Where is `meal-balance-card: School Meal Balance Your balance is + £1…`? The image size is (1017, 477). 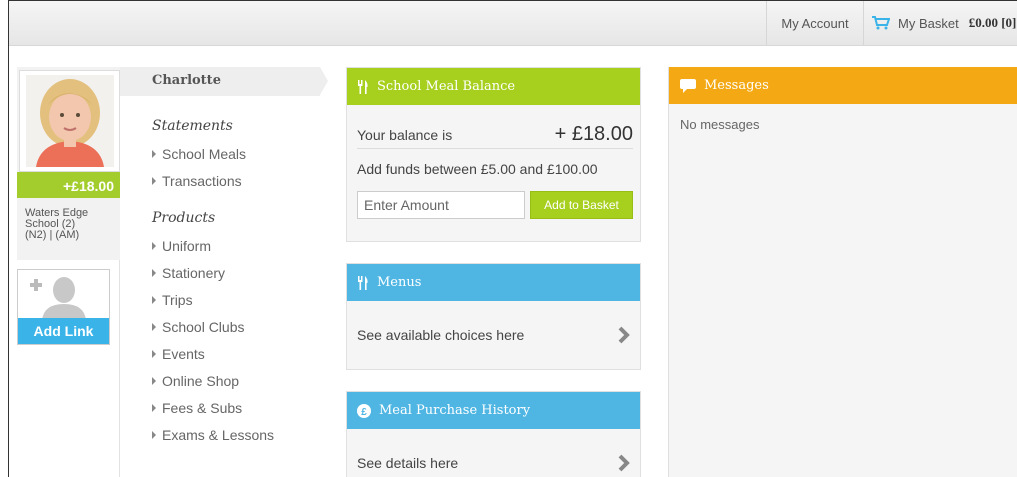 meal-balance-card: School Meal Balance Your balance is + £1… is located at coordinates (493, 154).